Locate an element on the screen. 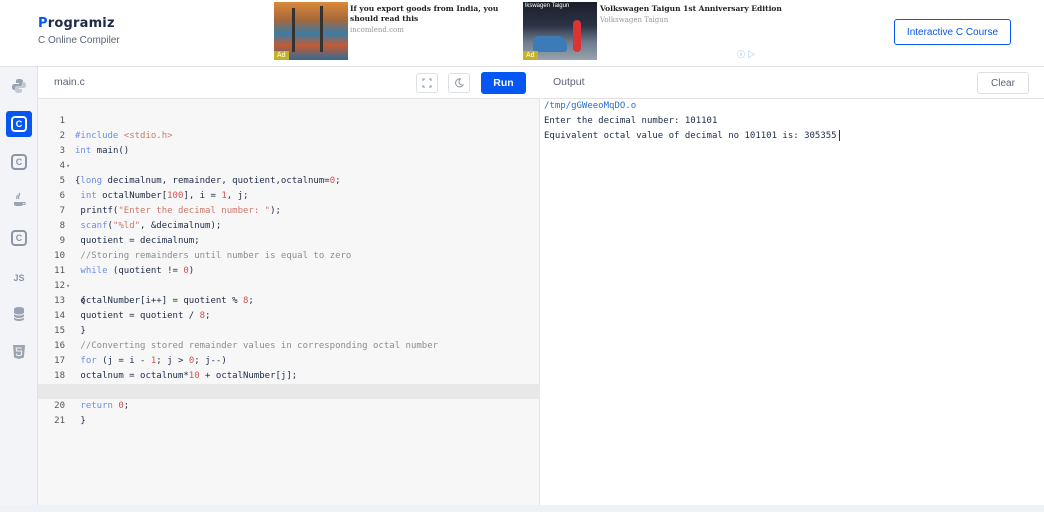 Image resolution: width=1044 pixels, height=512 pixels. code-line-active: 20 } is located at coordinates (289, 405).